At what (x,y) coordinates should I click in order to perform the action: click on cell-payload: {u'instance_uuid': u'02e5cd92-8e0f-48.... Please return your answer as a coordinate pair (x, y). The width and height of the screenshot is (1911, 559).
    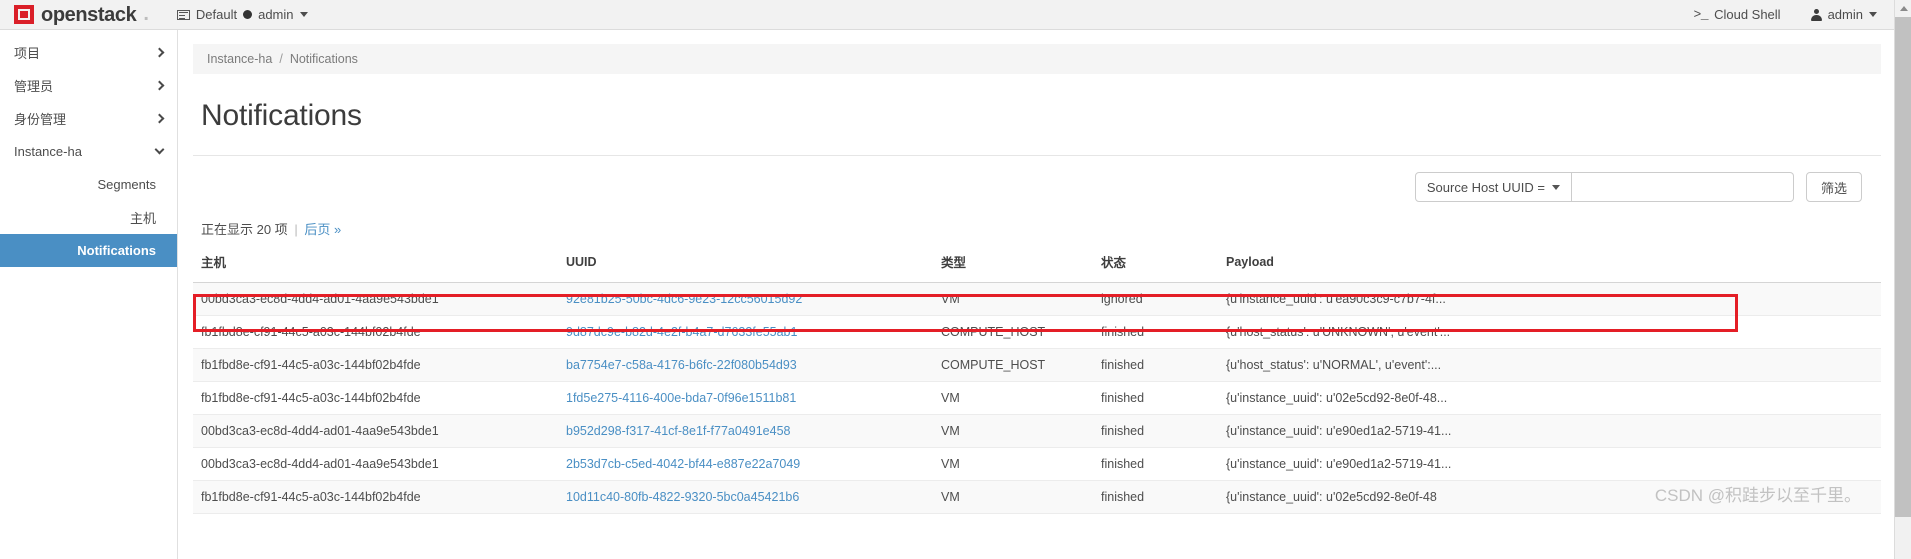
    Looking at the image, I should click on (1549, 398).